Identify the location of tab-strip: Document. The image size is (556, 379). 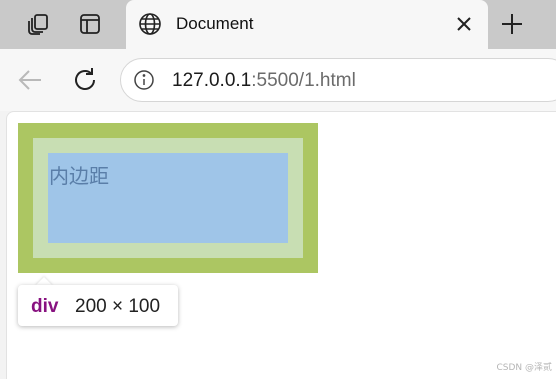
(278, 24).